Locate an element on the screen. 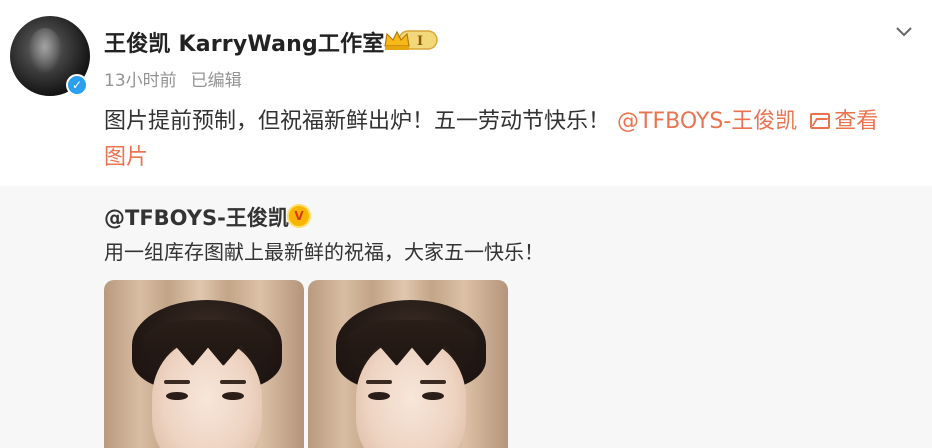 The width and height of the screenshot is (932, 448). repost-text: 用一组库存图献上最新鲜的祝福，大家五一快乐！ is located at coordinates (324, 252).